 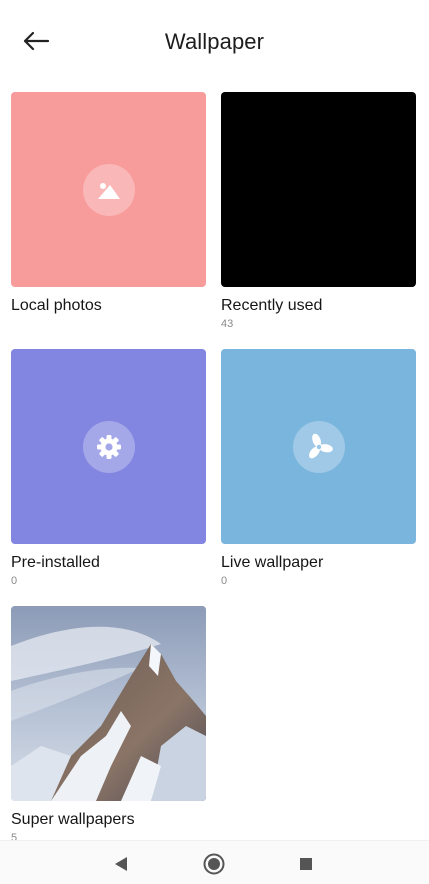 I want to click on category-super-wallpapers: Super wallpapers 5, so click(x=108, y=725).